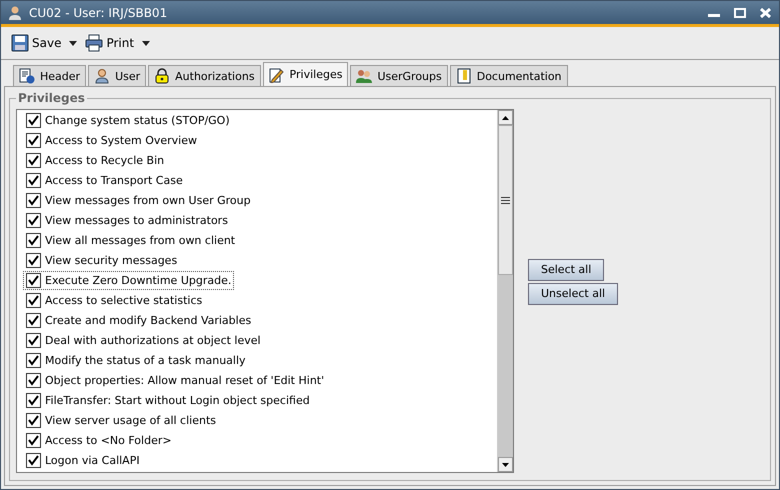 The width and height of the screenshot is (780, 490). What do you see at coordinates (175, 380) in the screenshot?
I see `privilege-checkbox: Object properties: Allow manual reset of 'Edit Hint'` at bounding box center [175, 380].